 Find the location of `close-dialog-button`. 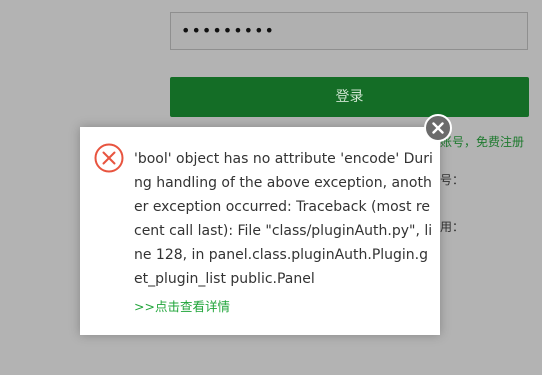

close-dialog-button is located at coordinates (438, 128).